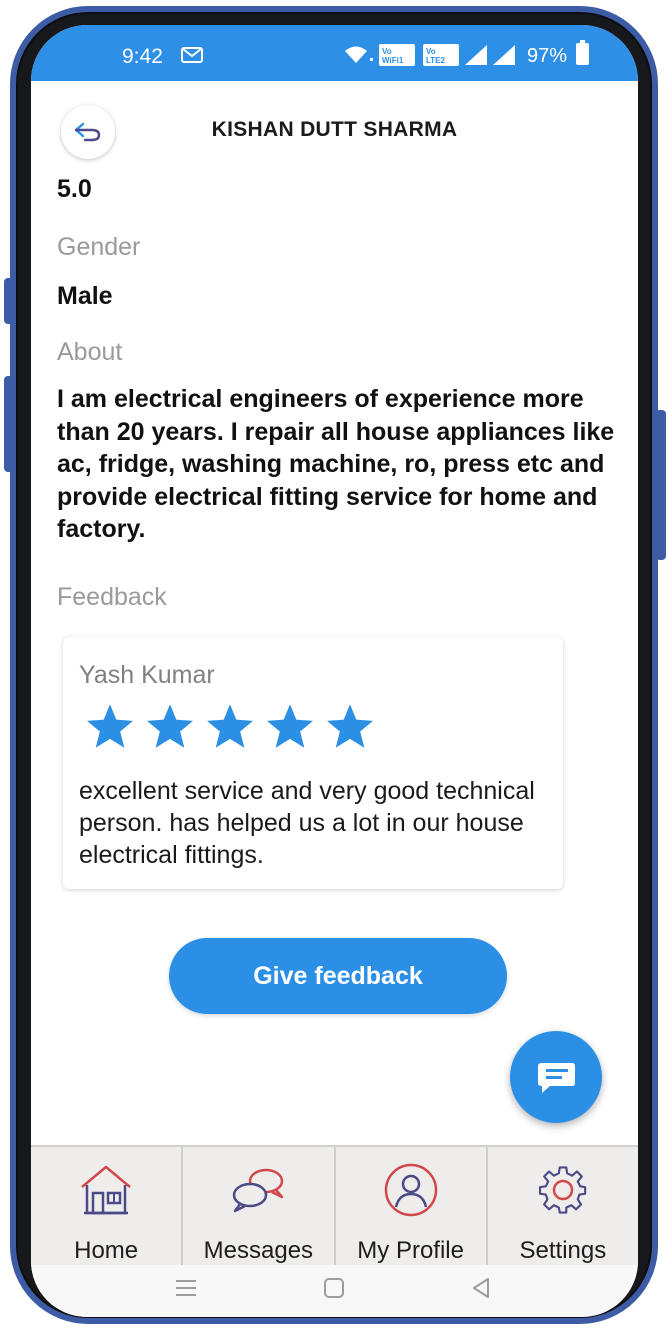  I want to click on home-square-icon, so click(334, 1288).